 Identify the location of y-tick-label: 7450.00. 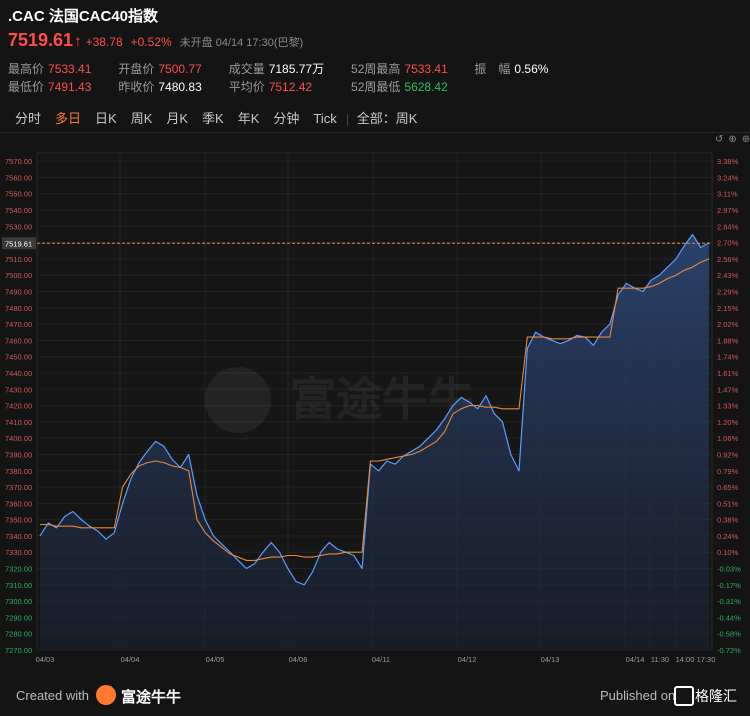
(18, 357).